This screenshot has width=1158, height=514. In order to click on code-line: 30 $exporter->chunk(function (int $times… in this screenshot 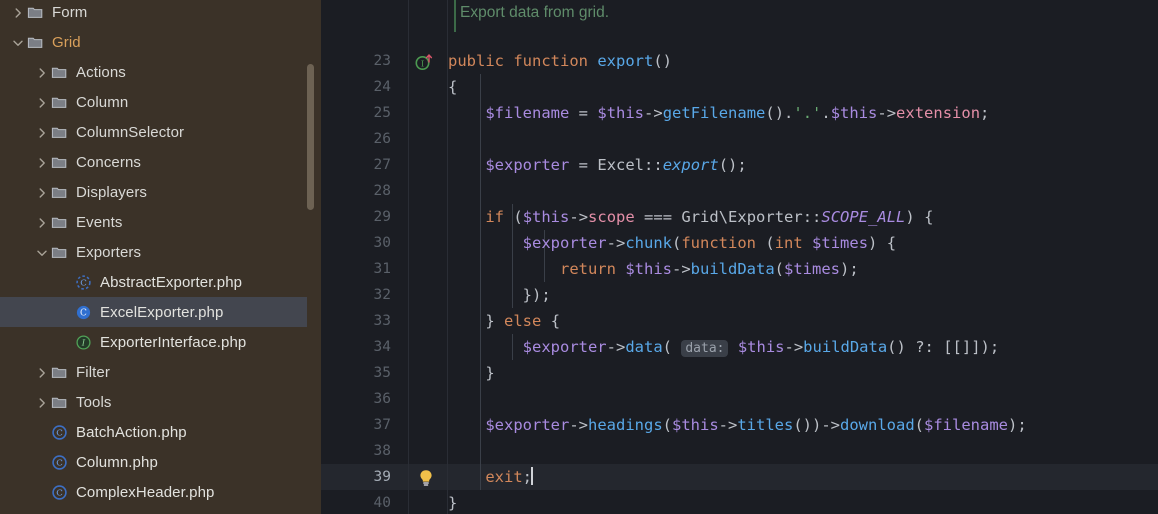, I will do `click(739, 243)`.